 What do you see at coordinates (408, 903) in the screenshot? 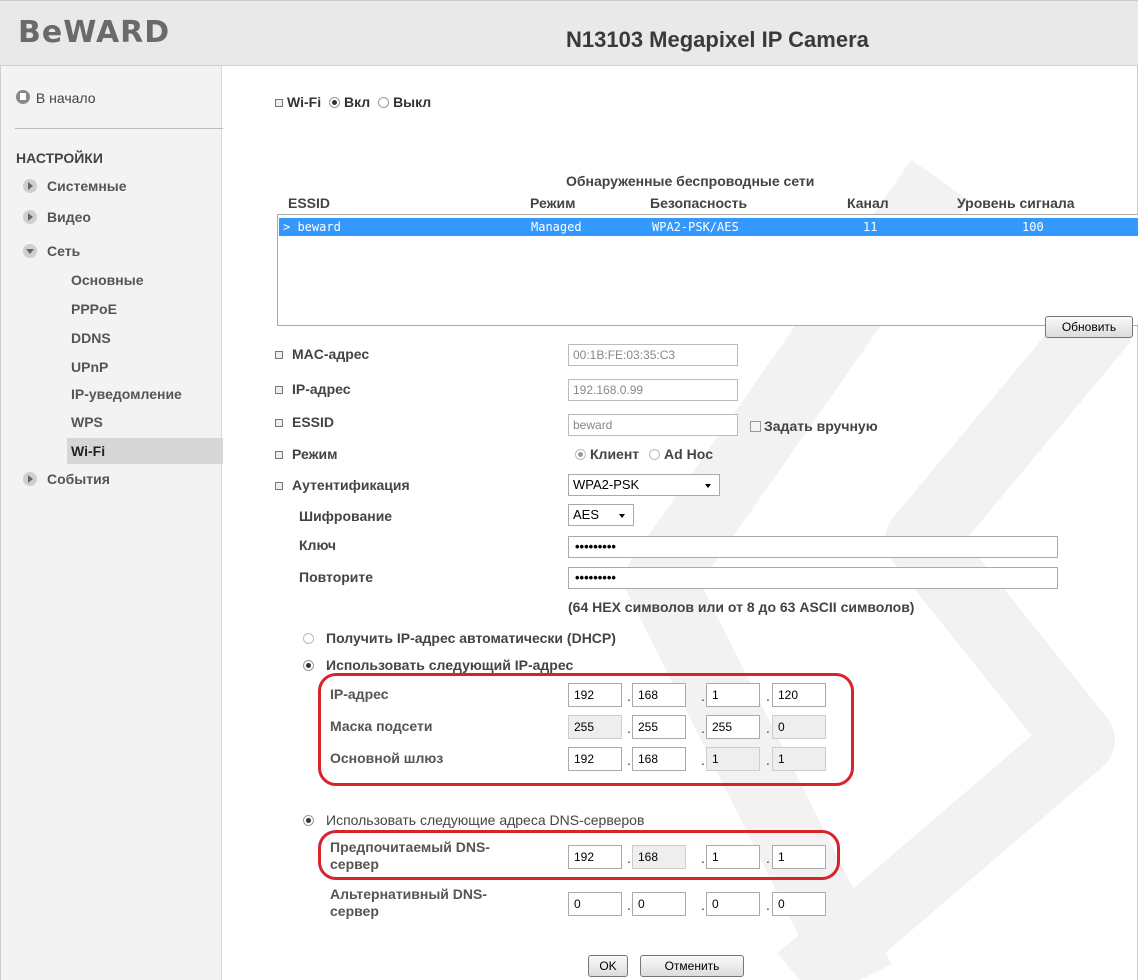
I see `alternate-dns-label: Альтернативный DNS-сервер` at bounding box center [408, 903].